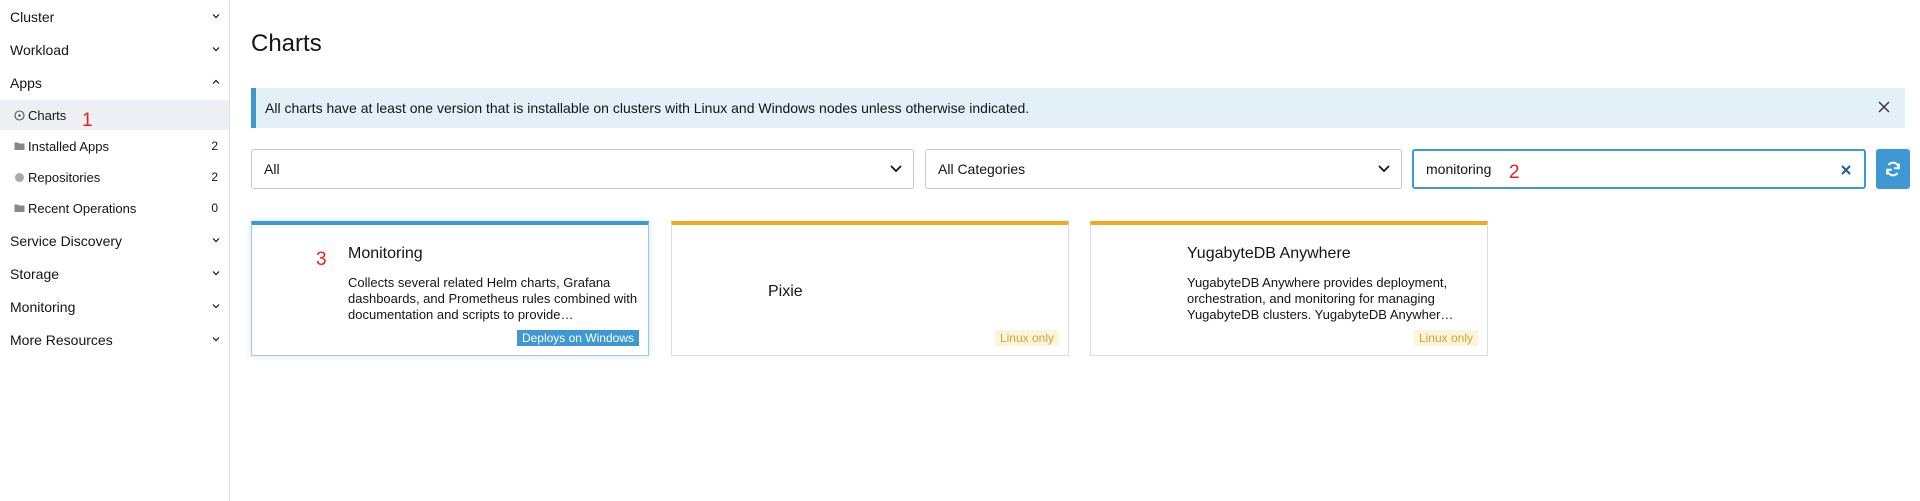 This screenshot has width=1920, height=501. I want to click on sidebar-group-label: Apps, so click(26, 83).